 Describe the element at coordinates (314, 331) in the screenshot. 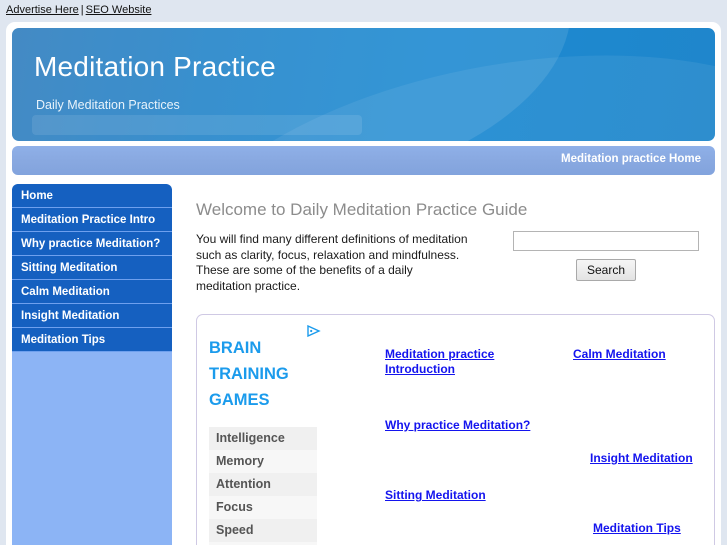

I see `adchoices-icon` at that location.